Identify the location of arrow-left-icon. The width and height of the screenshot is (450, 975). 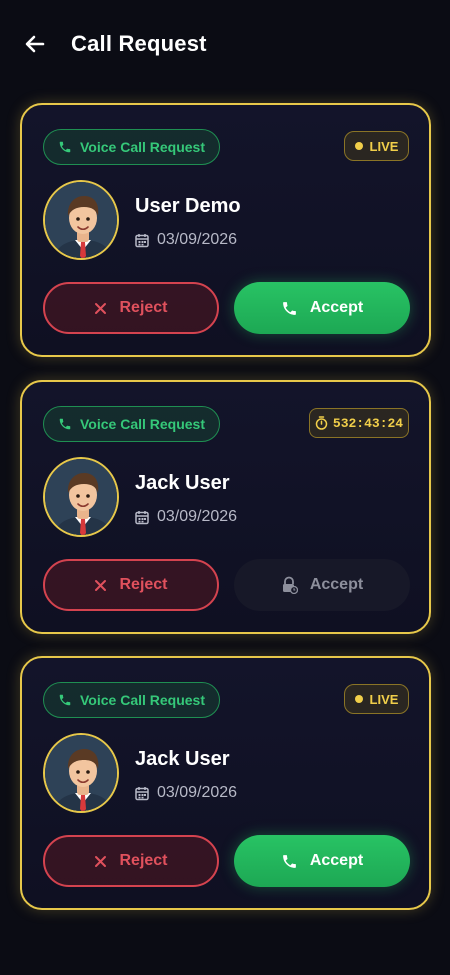
(35, 44).